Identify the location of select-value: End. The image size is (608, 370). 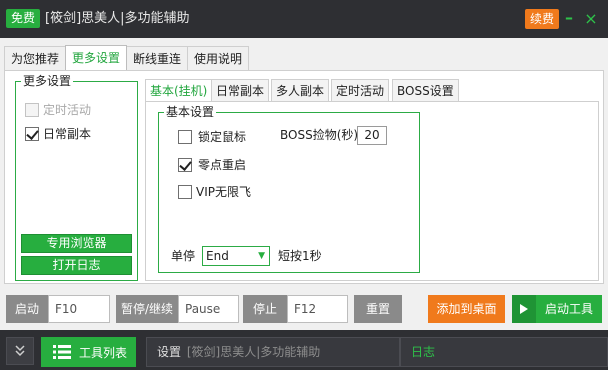
(217, 256).